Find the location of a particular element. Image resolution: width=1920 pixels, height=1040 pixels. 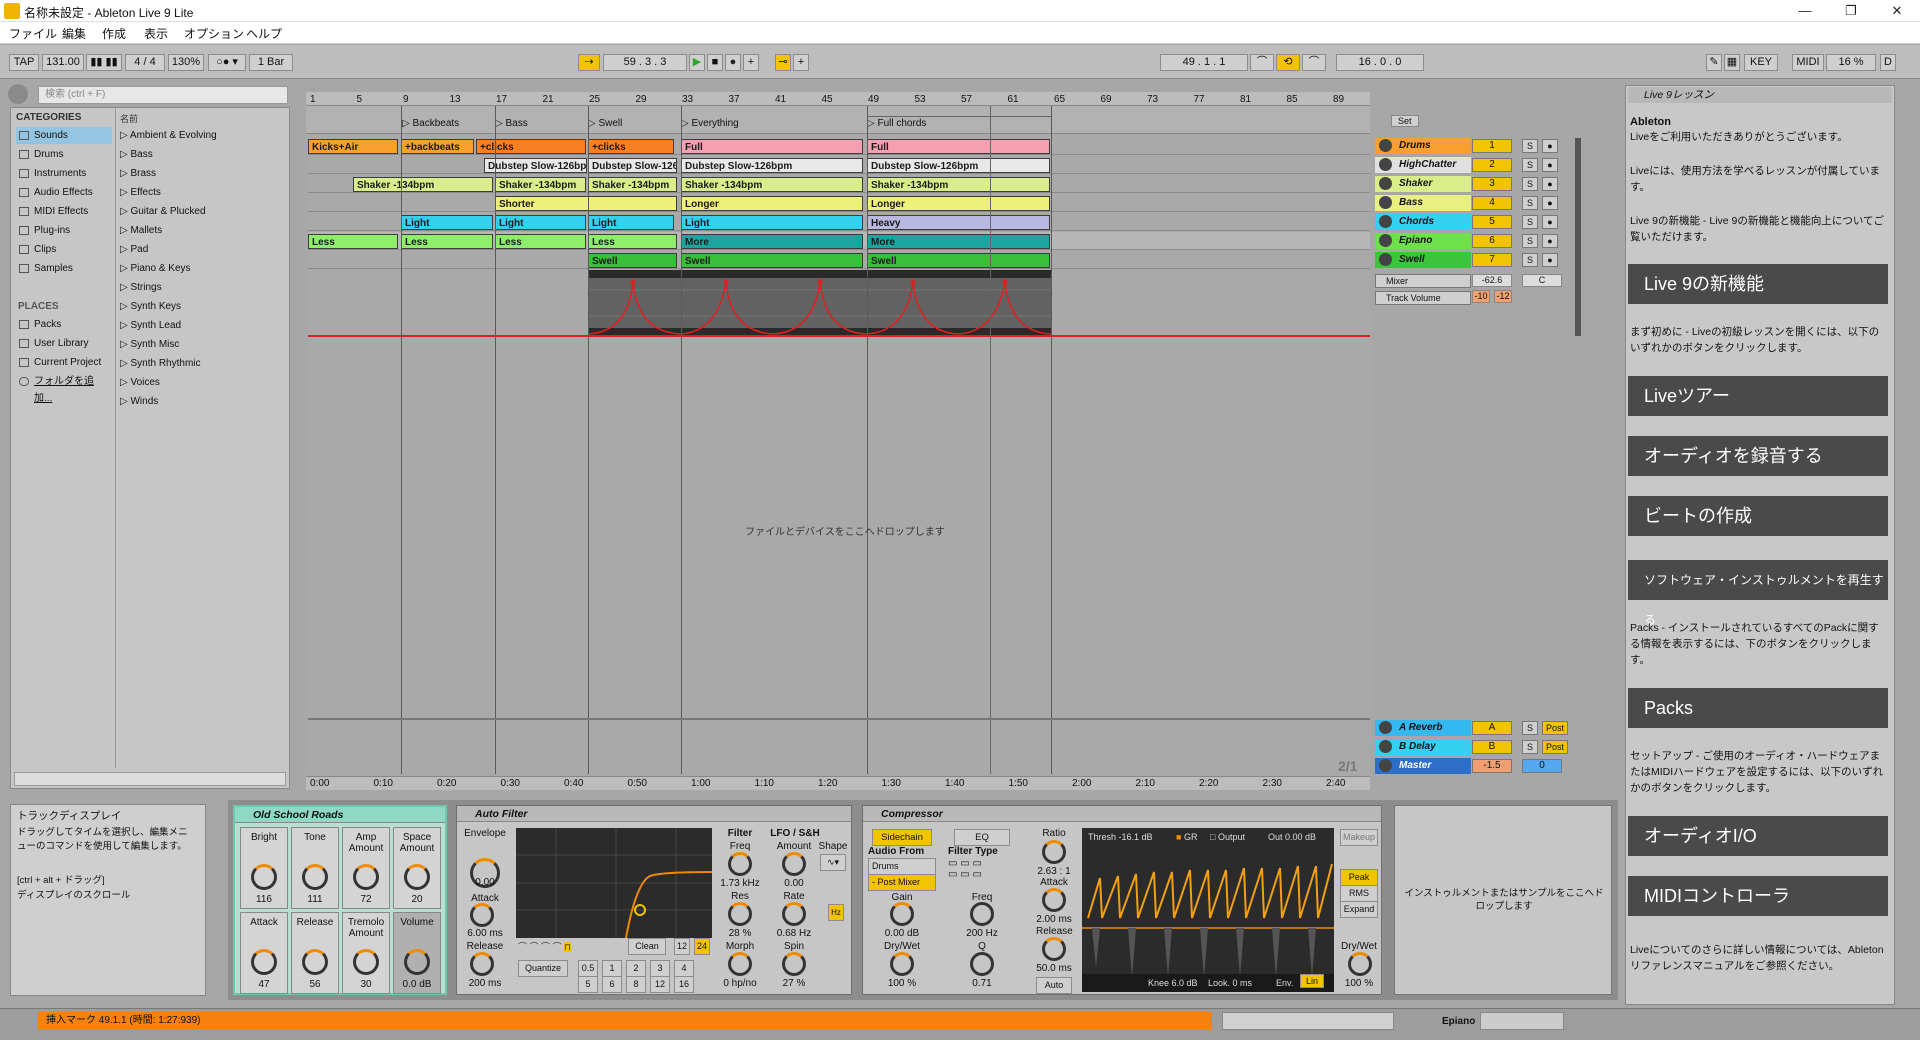

arm-button: ● is located at coordinates (1550, 165).